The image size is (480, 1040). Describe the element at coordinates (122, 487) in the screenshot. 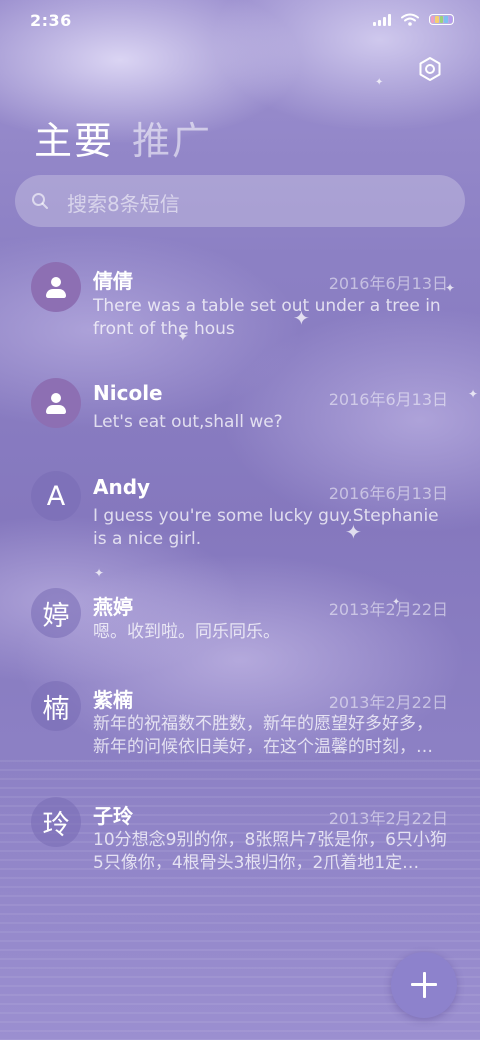

I see `contact-name: Andy` at that location.